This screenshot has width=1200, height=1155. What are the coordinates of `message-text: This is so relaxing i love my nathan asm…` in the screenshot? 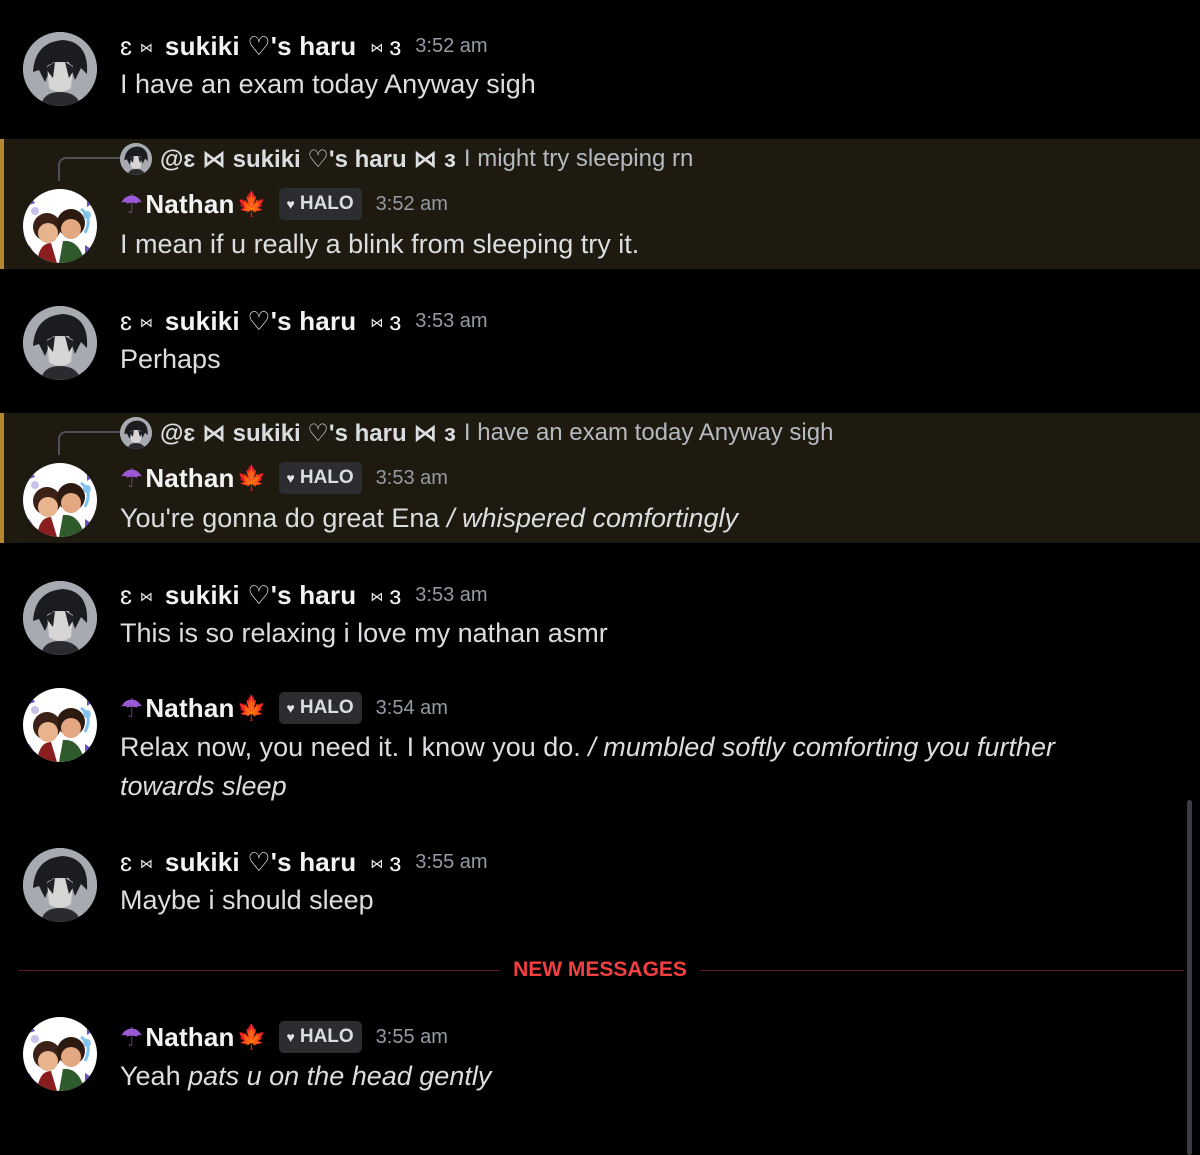 It's located at (364, 633).